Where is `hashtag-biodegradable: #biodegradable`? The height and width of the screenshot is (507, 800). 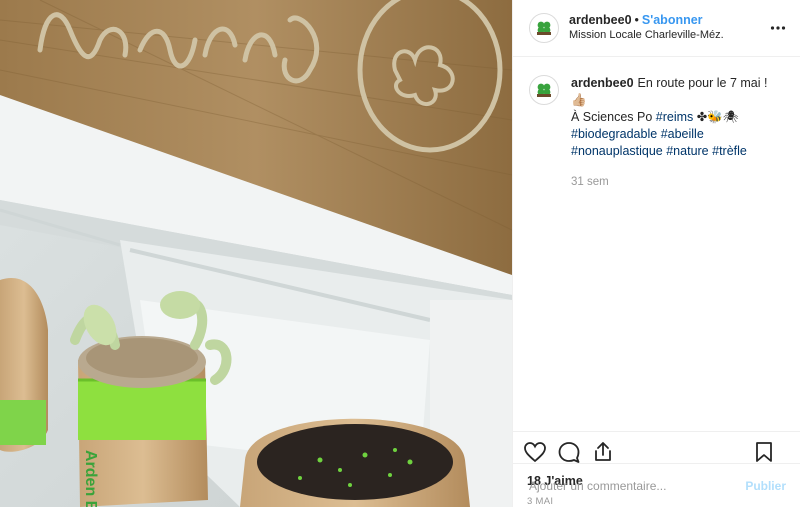
hashtag-biodegradable: #biodegradable is located at coordinates (614, 134).